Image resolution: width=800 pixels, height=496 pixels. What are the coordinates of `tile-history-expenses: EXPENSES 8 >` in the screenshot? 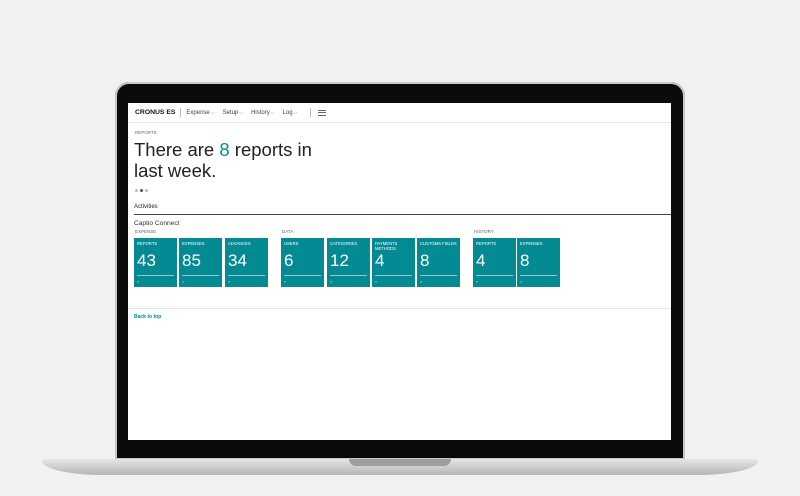 It's located at (538, 262).